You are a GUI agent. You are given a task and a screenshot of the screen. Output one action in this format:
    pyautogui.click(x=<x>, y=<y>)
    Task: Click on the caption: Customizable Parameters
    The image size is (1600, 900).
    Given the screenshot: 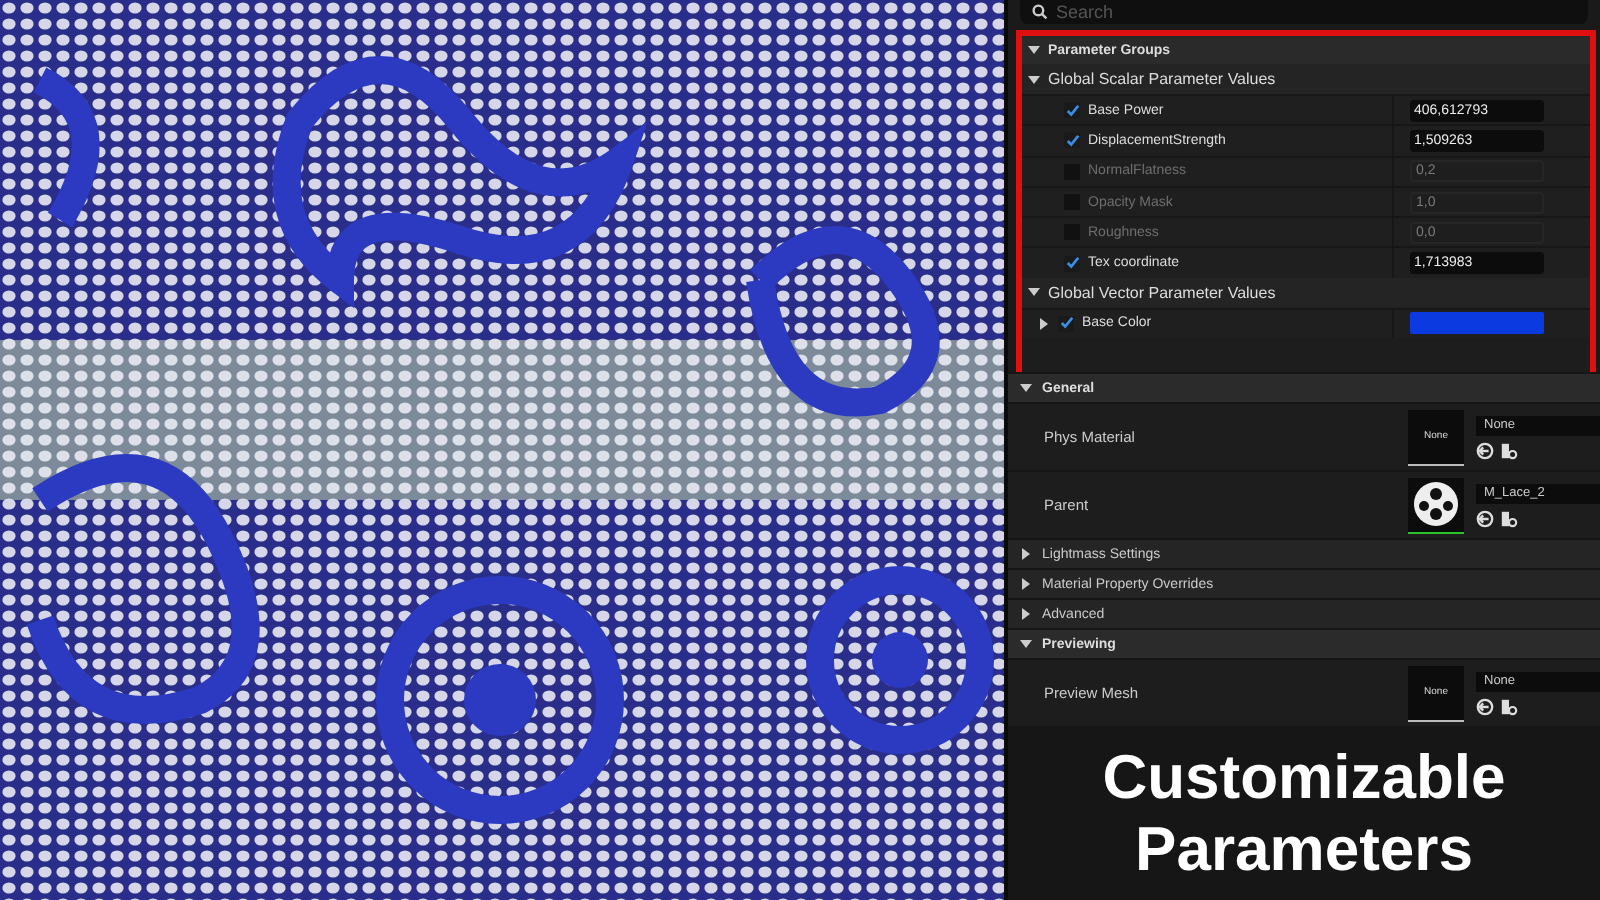 What is the action you would take?
    pyautogui.click(x=1304, y=813)
    